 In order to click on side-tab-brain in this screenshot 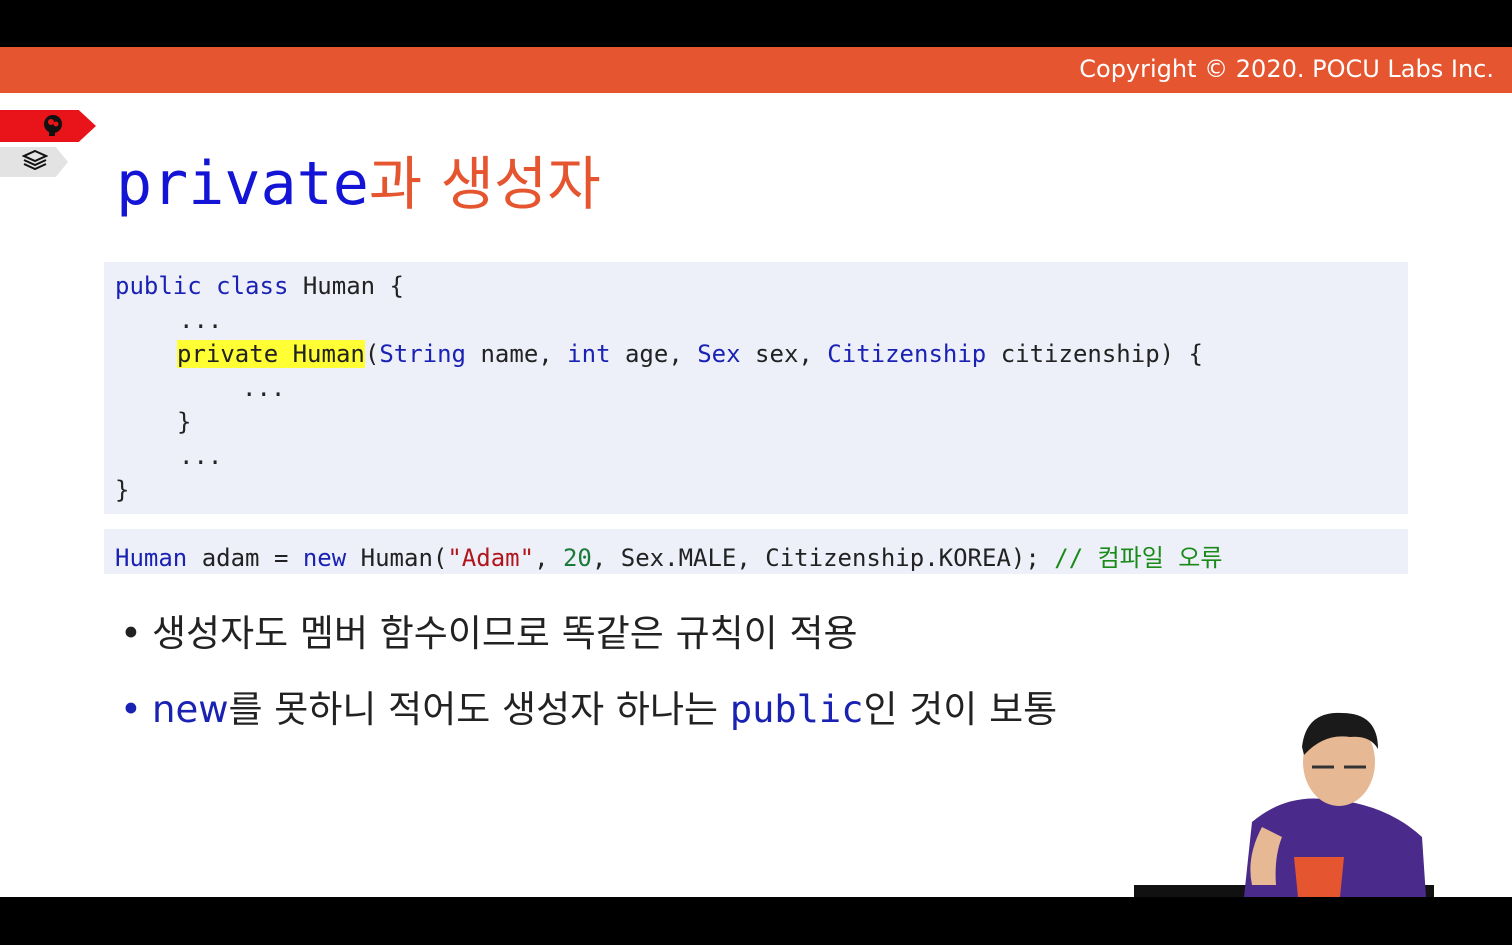, I will do `click(48, 126)`.